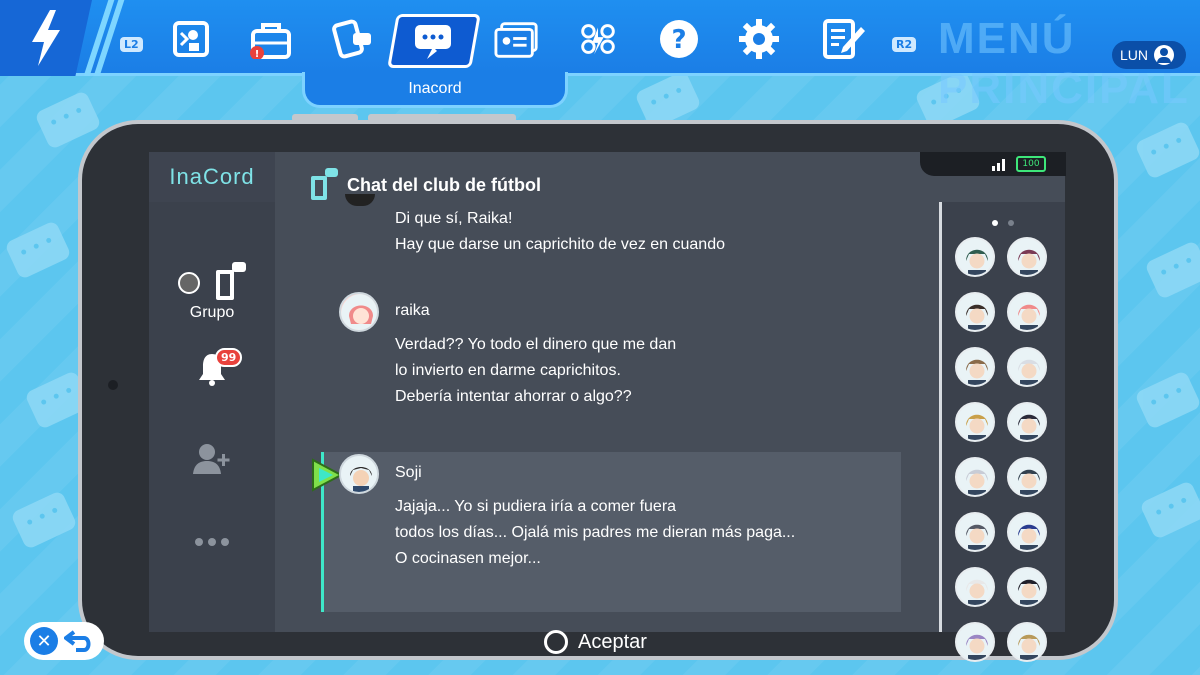  What do you see at coordinates (536, 344) in the screenshot?
I see `message-line: Verdad?? Yo todo el dinero que me dan` at bounding box center [536, 344].